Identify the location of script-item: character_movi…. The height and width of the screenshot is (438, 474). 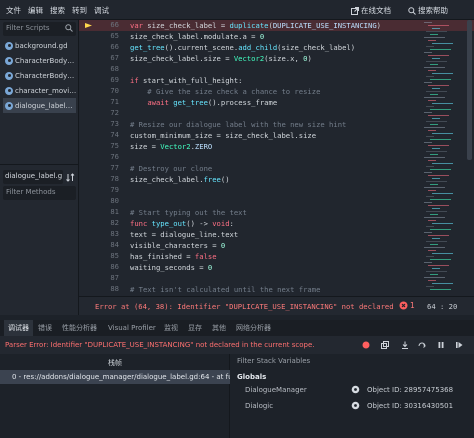
(39, 90).